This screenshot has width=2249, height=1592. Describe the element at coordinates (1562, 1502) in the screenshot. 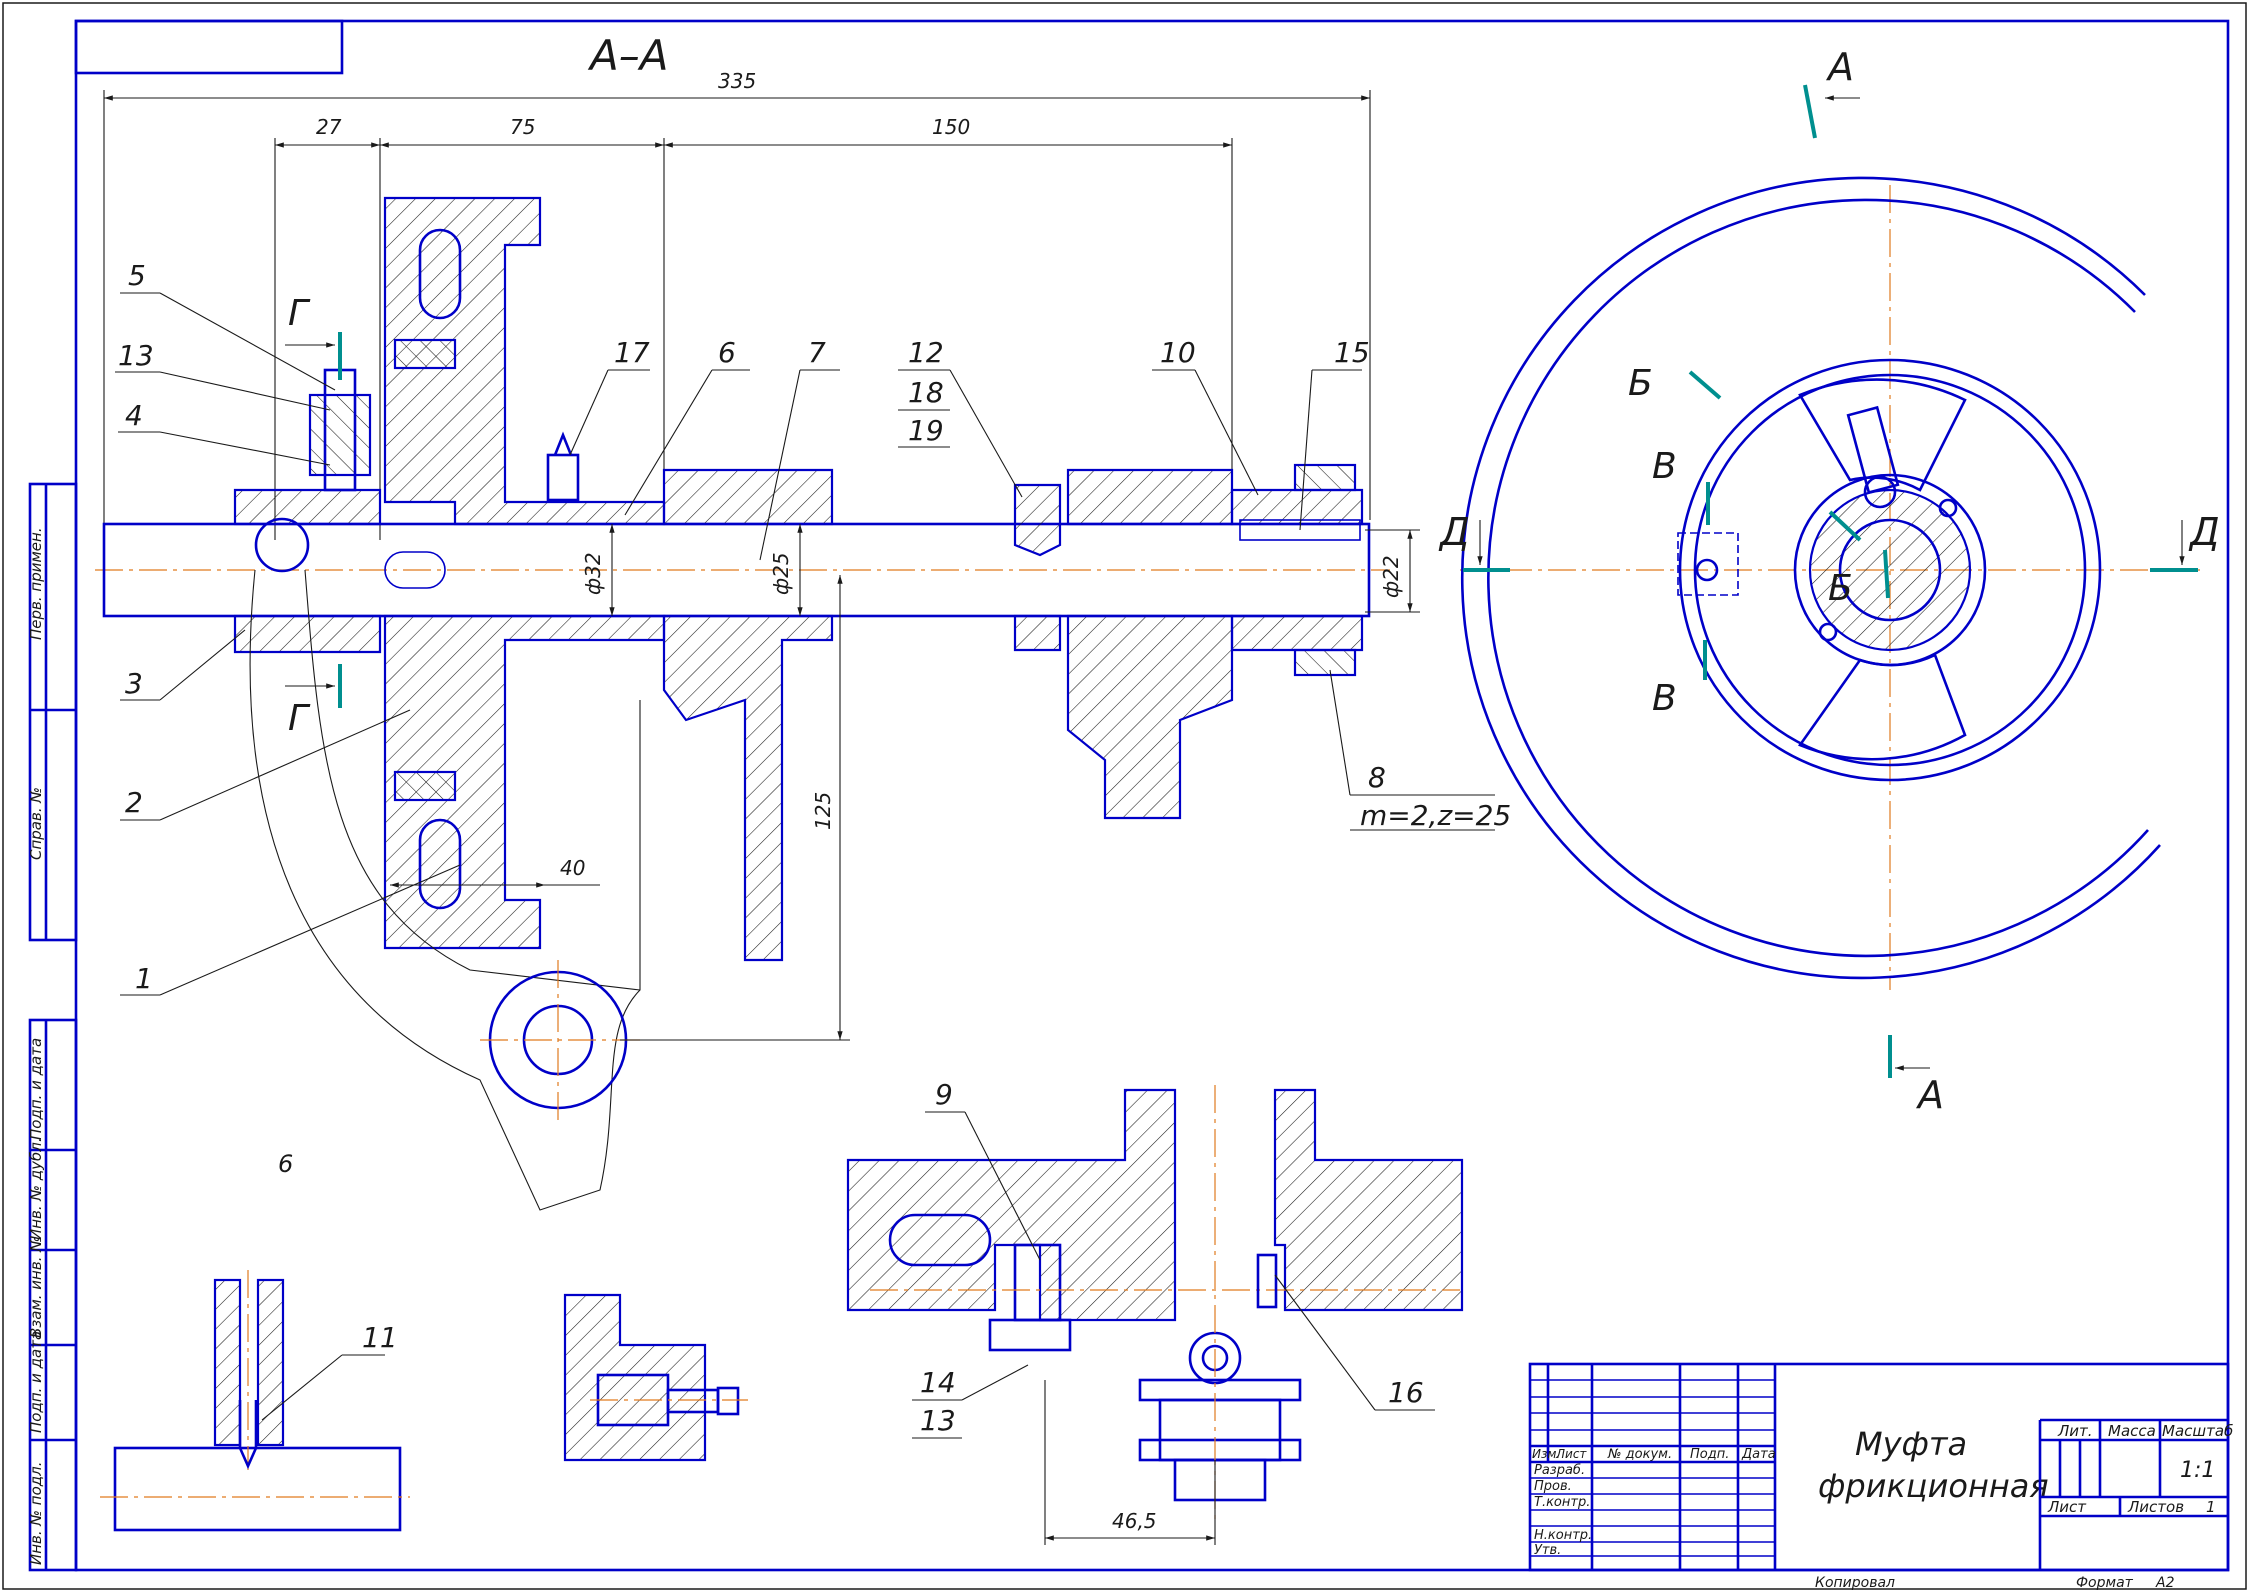

I see `tb-row-2: Т.контр.` at that location.